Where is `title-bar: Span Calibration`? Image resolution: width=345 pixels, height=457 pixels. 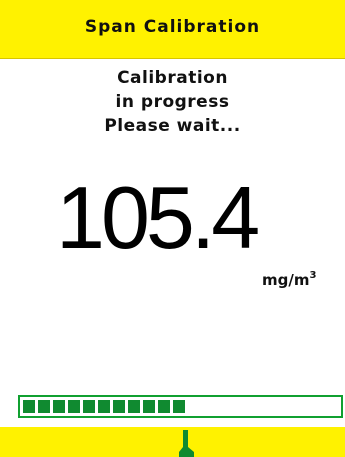 title-bar: Span Calibration is located at coordinates (172, 29).